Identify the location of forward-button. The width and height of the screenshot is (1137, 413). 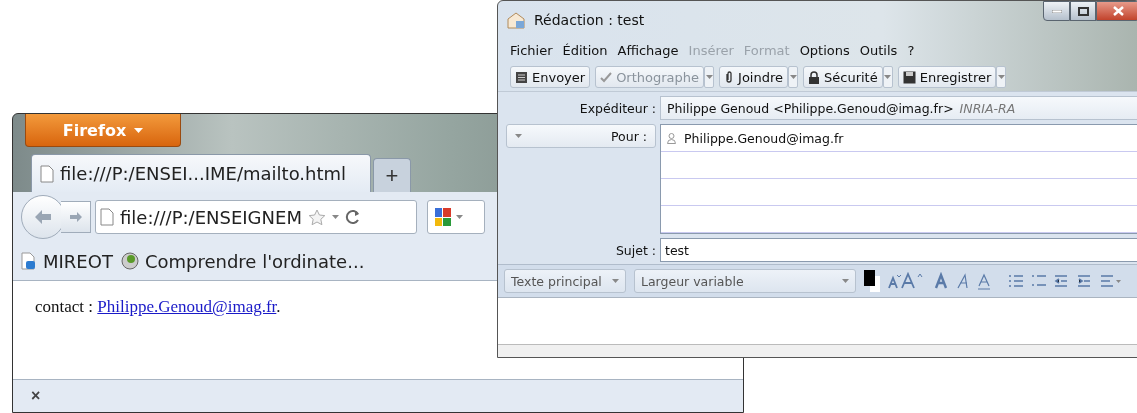
(76, 217).